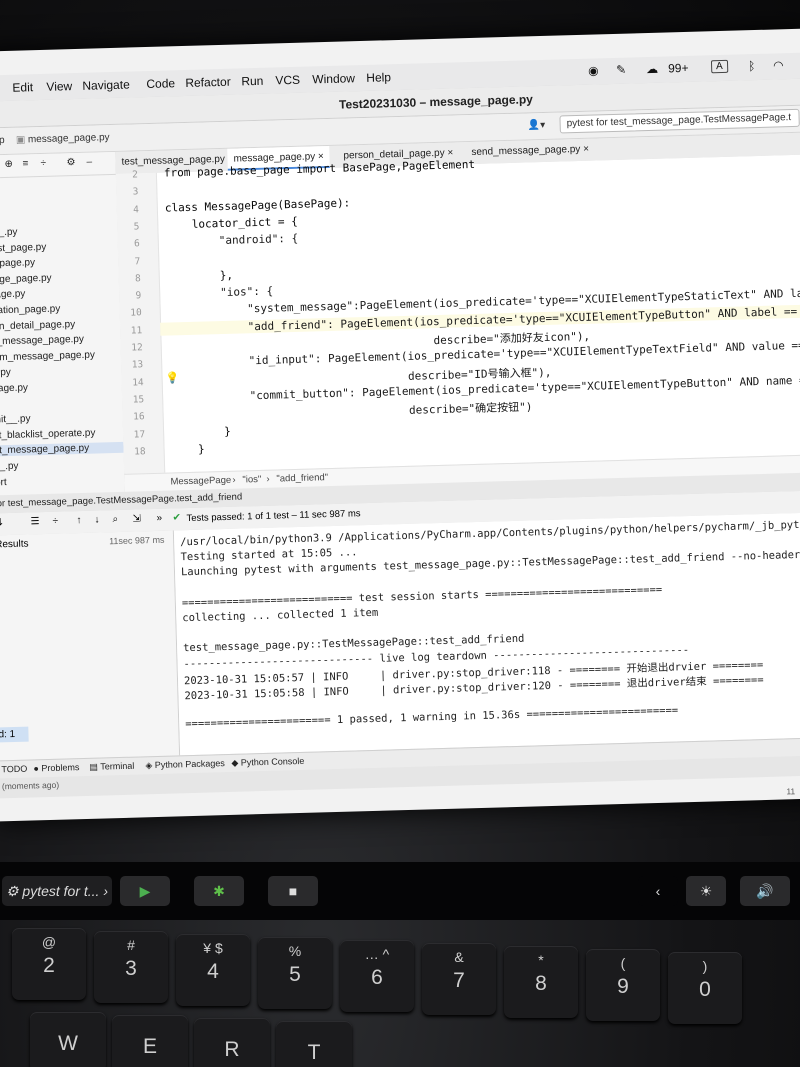 This screenshot has width=800, height=1067. Describe the element at coordinates (14, 769) in the screenshot. I see `tab-todo: TODO` at that location.